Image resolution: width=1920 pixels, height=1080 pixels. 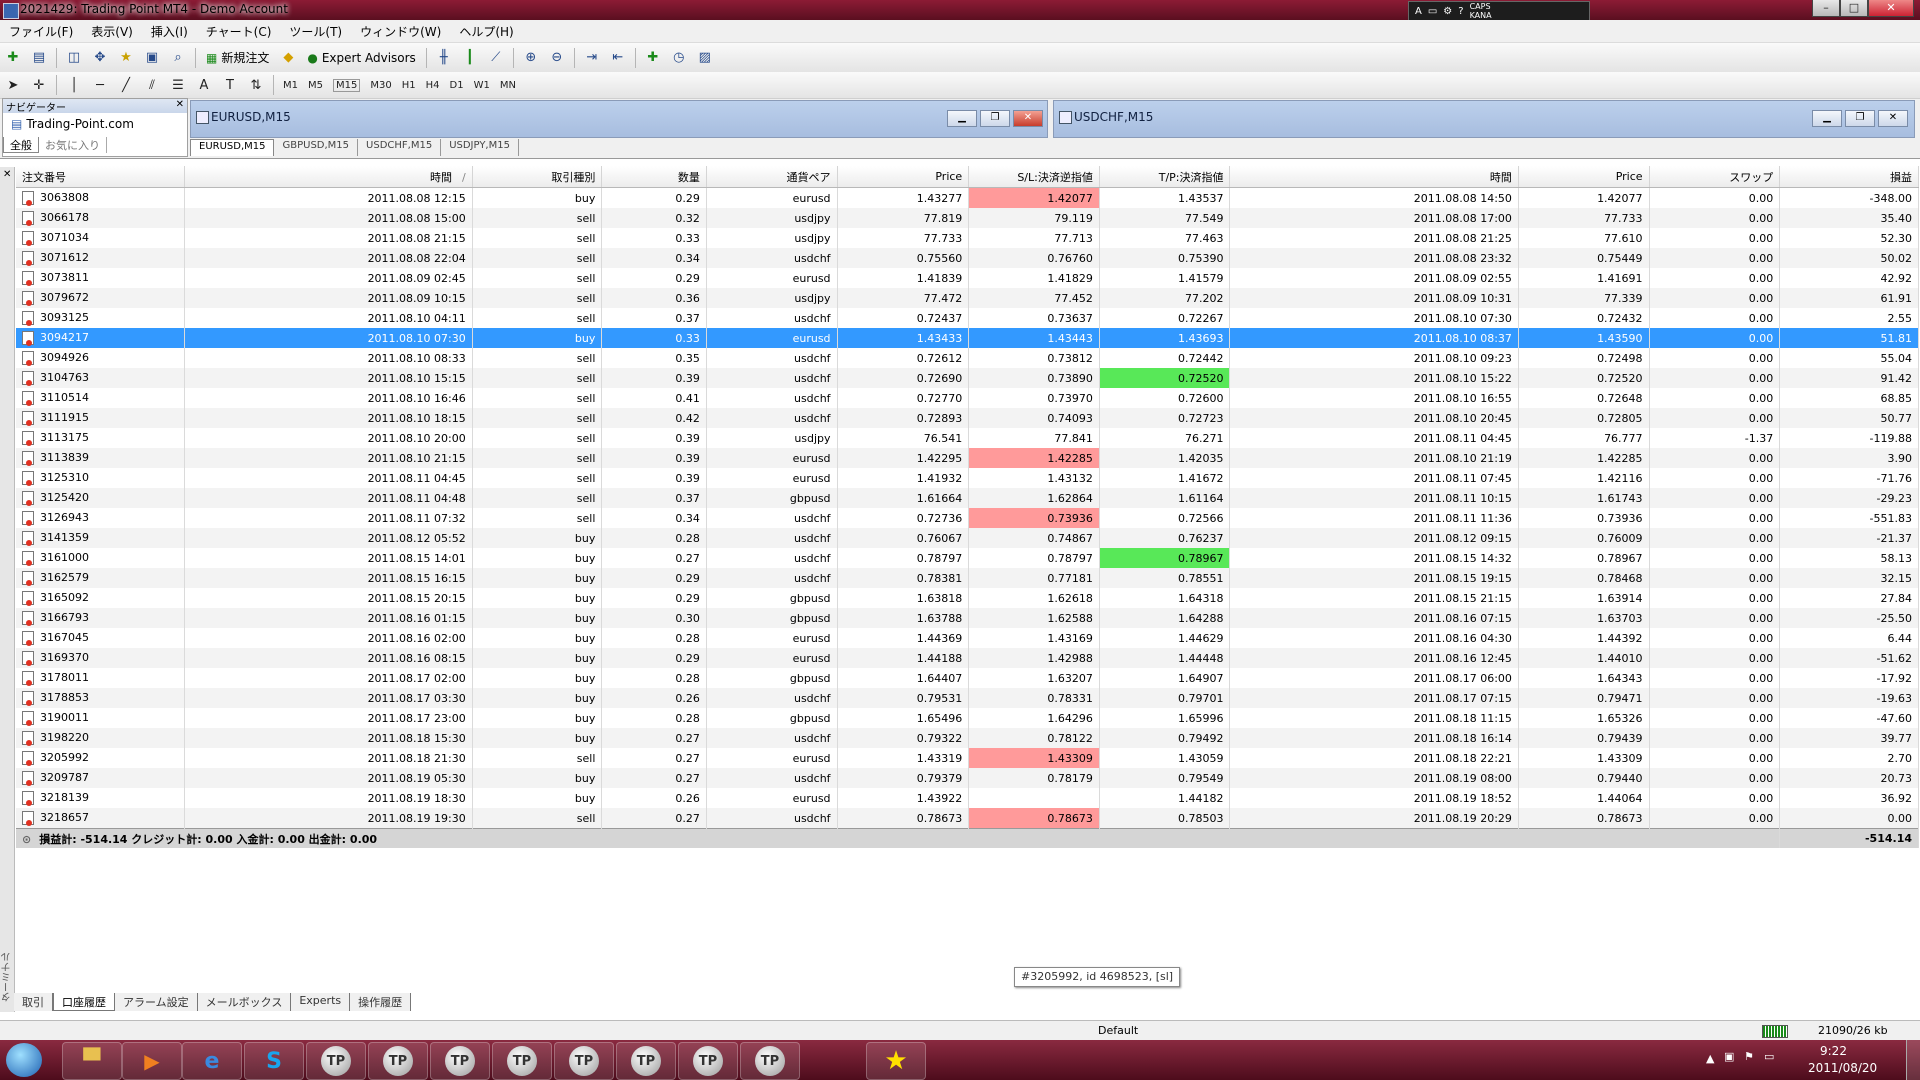 What do you see at coordinates (156, 1002) in the screenshot?
I see `tab-alerts: アラーム設定` at bounding box center [156, 1002].